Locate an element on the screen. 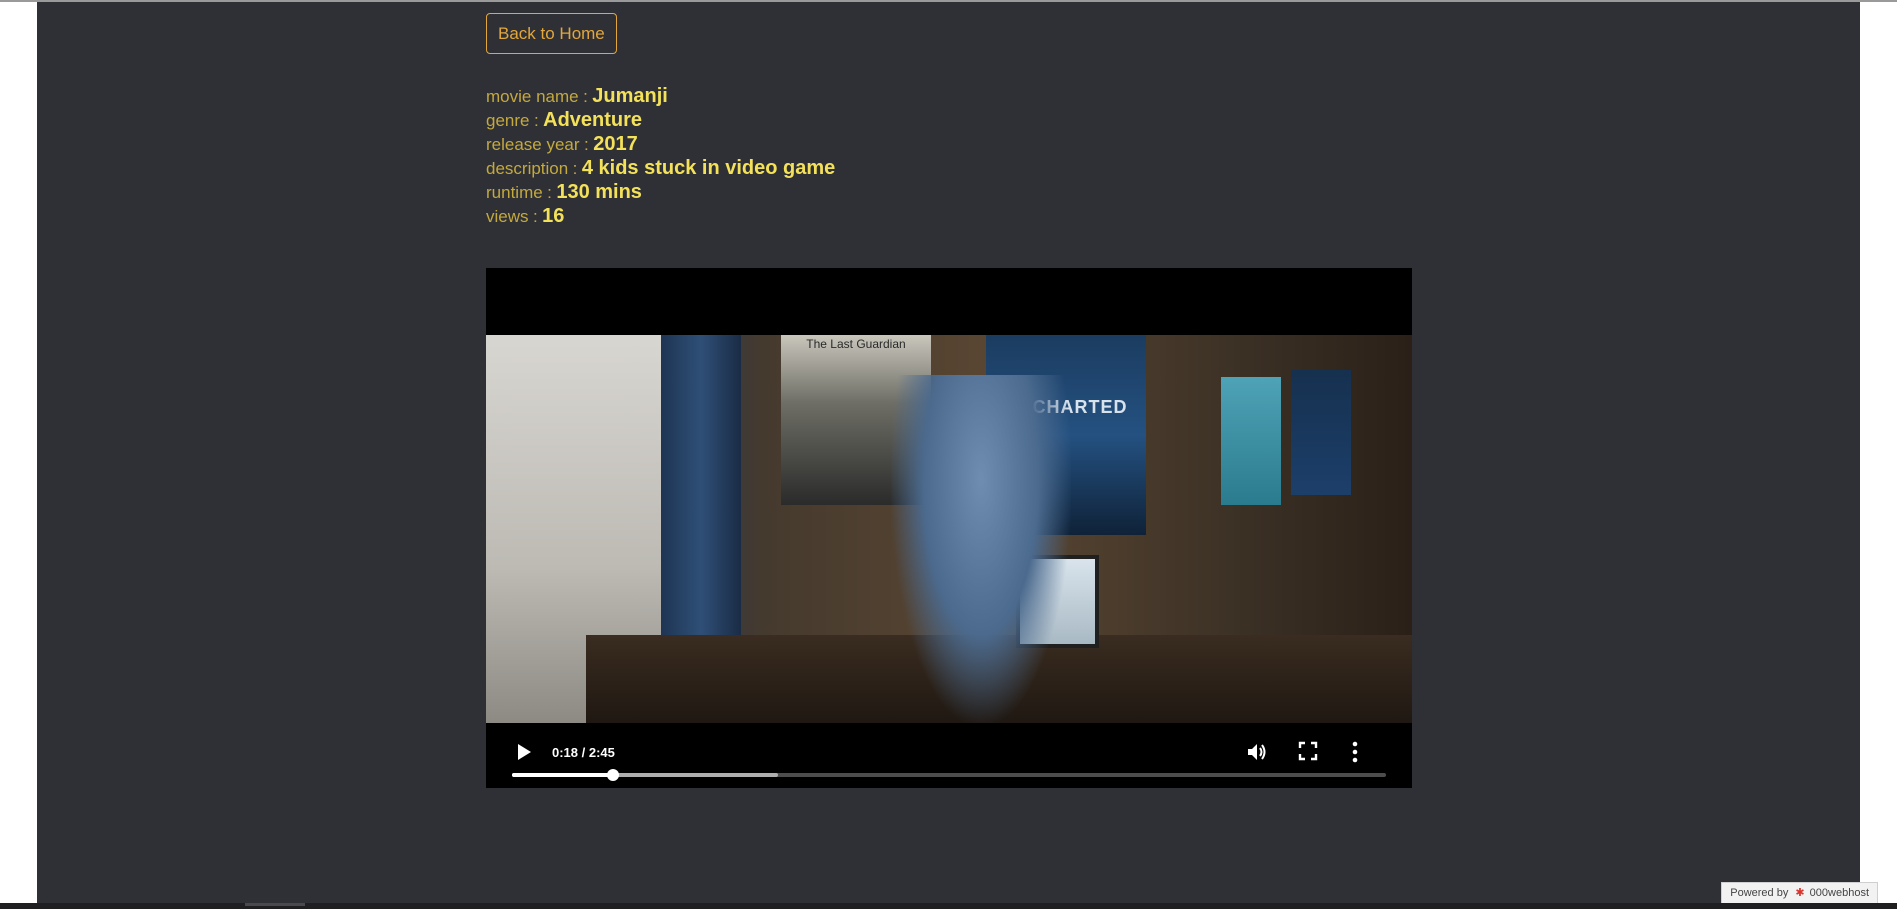 Image resolution: width=1897 pixels, height=909 pixels. description-value: 4 kids stuck in video game is located at coordinates (708, 168).